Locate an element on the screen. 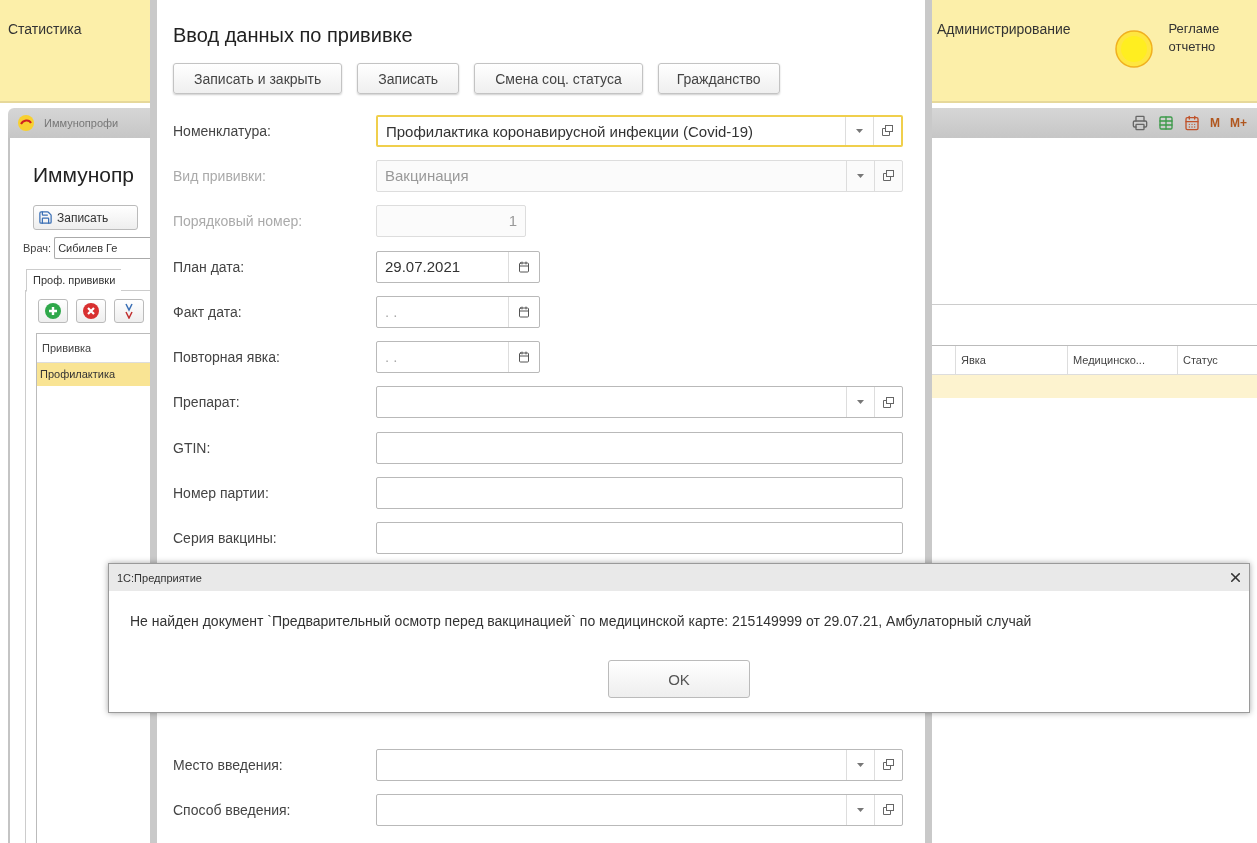 The image size is (1257, 843). select-field: Профилактика коронавирусной инфекции (Covid-19) is located at coordinates (639, 130).